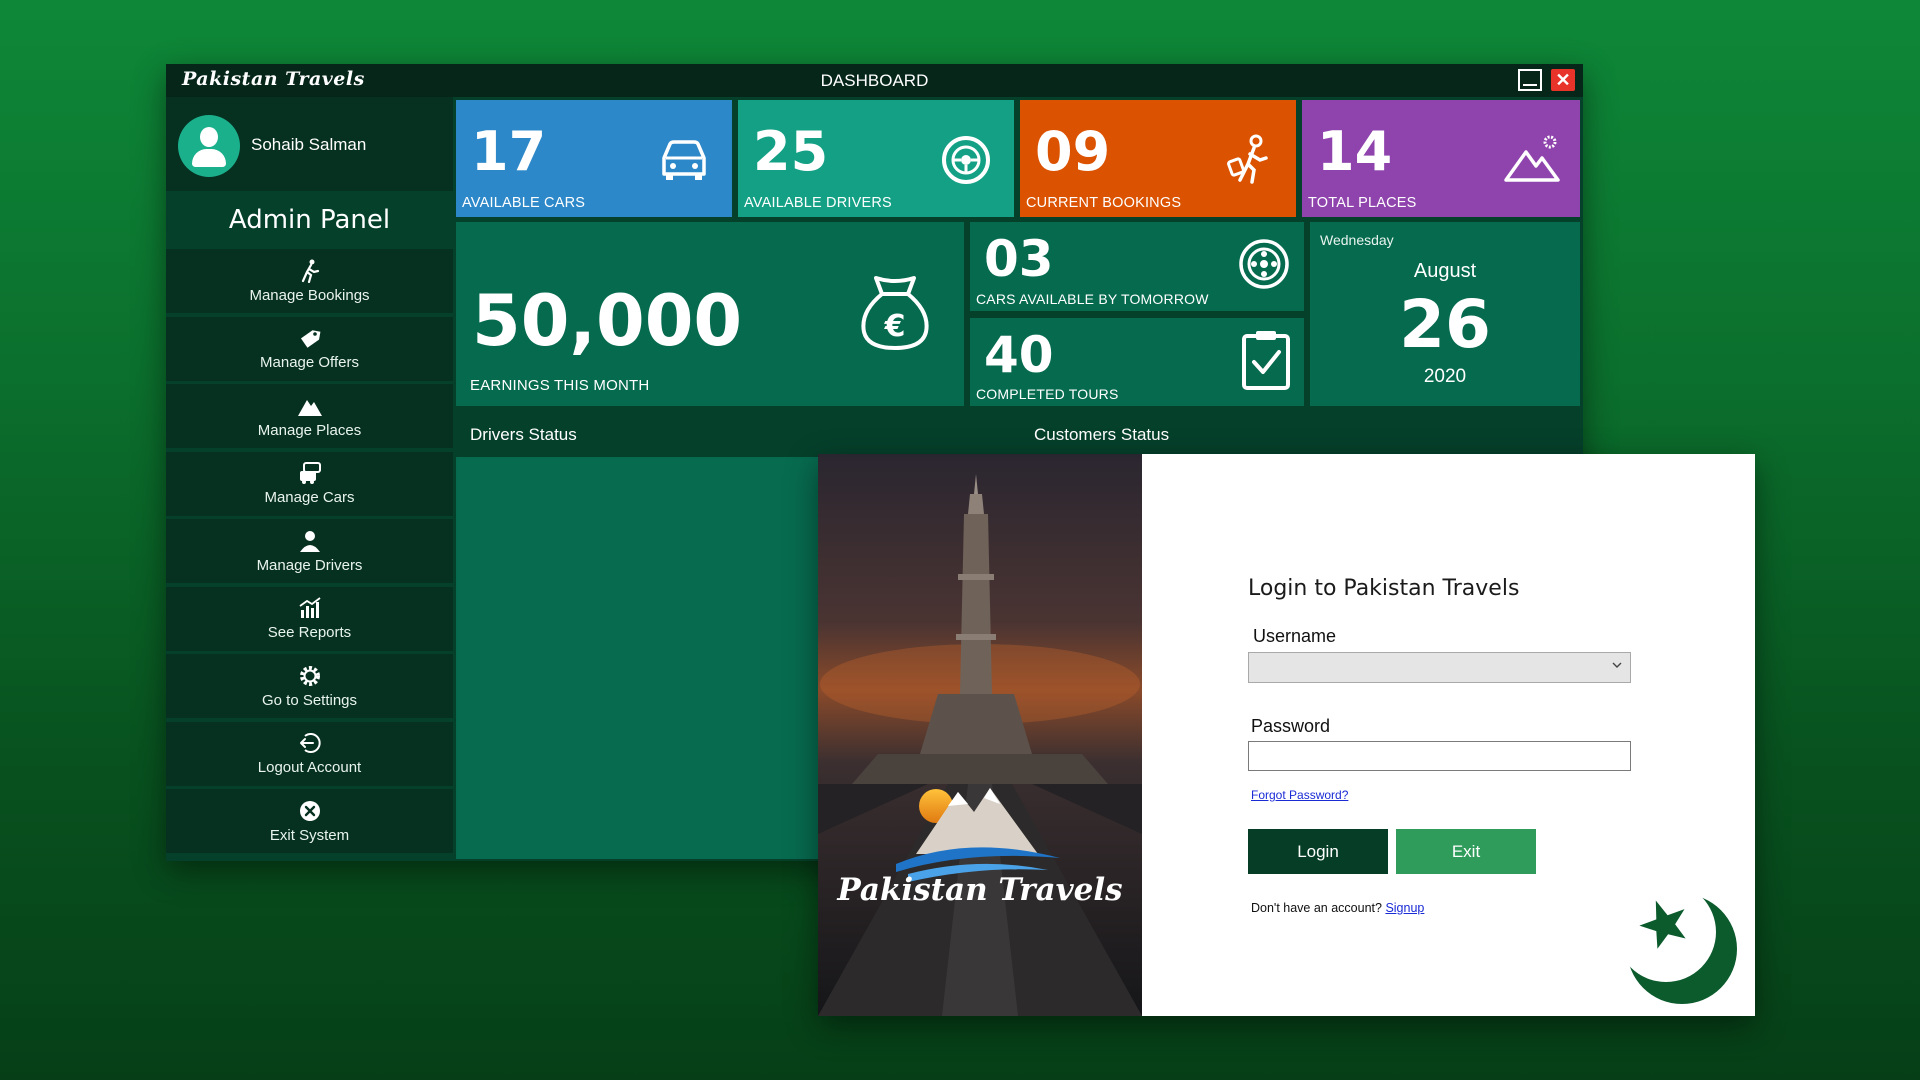 This screenshot has height=1080, width=1920. I want to click on title-bar: Pakistan Travels DASHBOARD ✕, so click(874, 80).